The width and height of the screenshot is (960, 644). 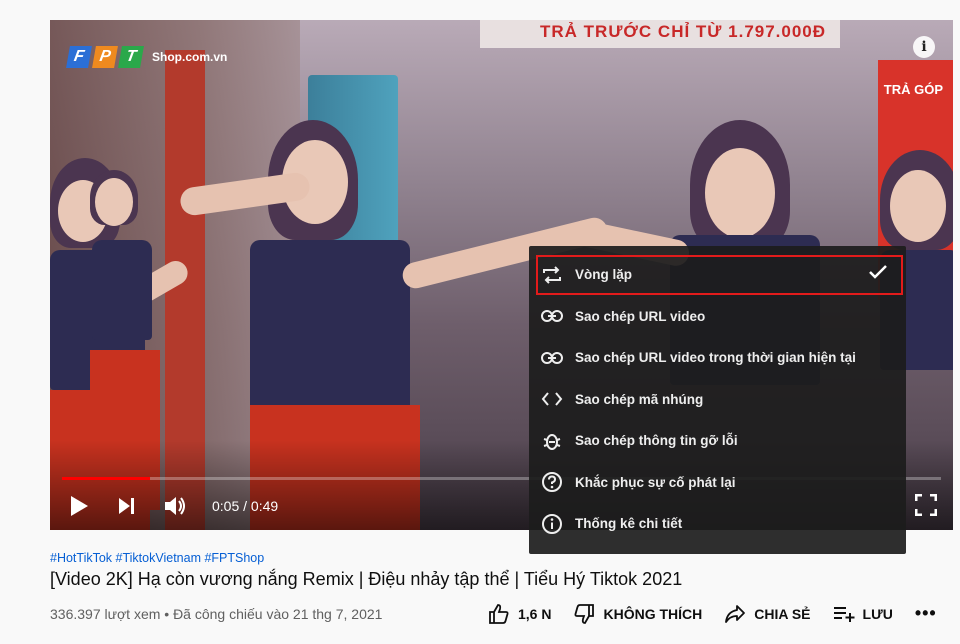 I want to click on menu-item-troubleshoot: Khắc phục sự cố phát lại, so click(x=717, y=483).